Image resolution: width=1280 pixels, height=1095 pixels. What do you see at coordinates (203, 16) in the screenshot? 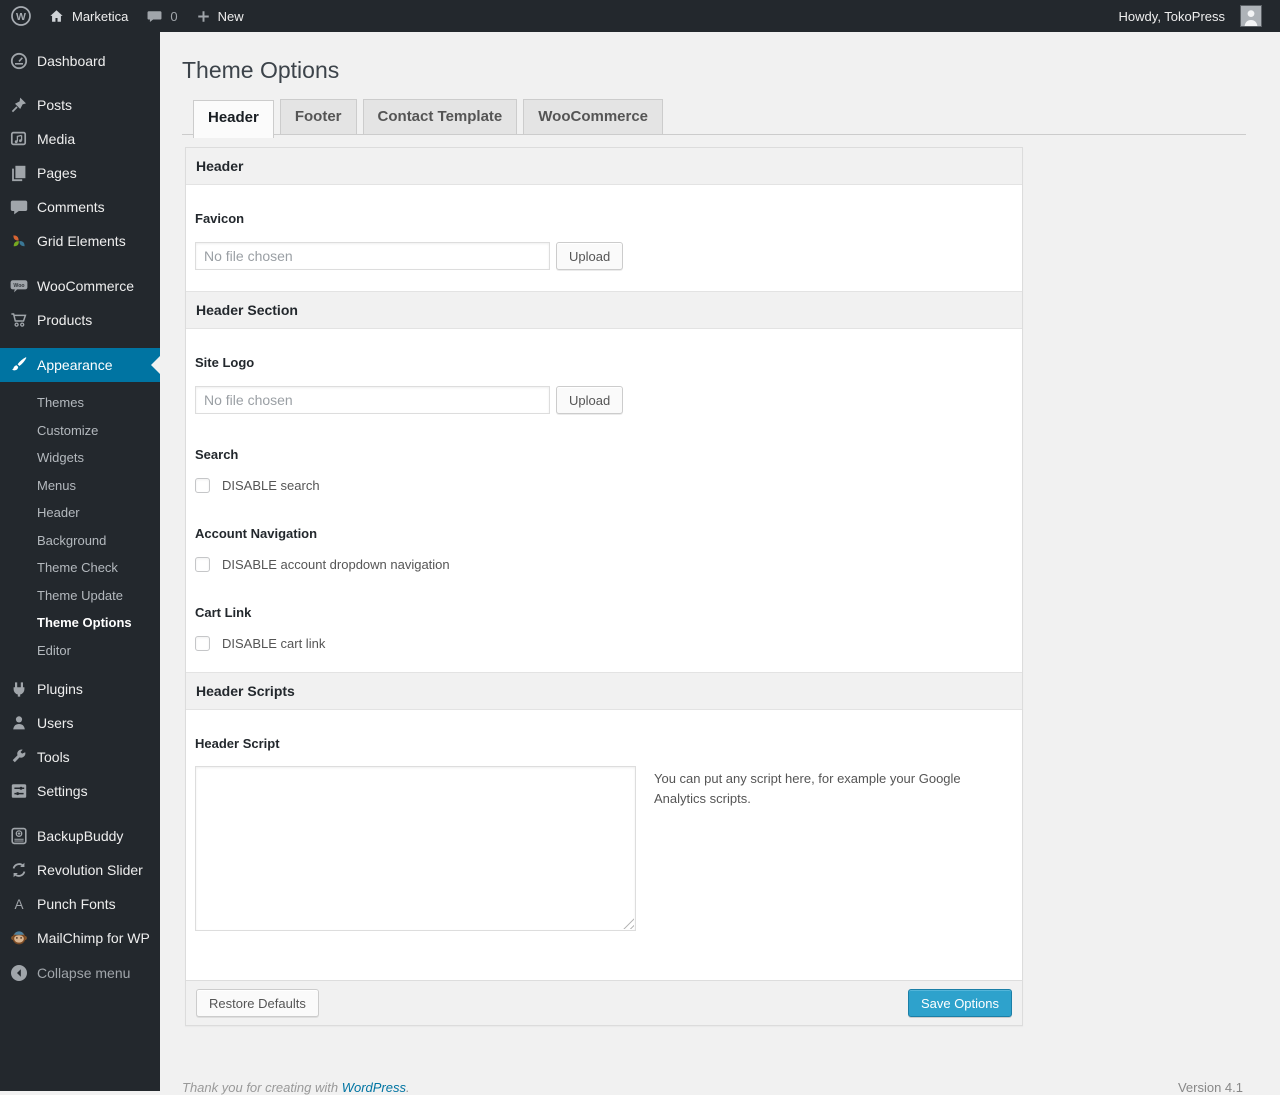
I see `plus-icon` at bounding box center [203, 16].